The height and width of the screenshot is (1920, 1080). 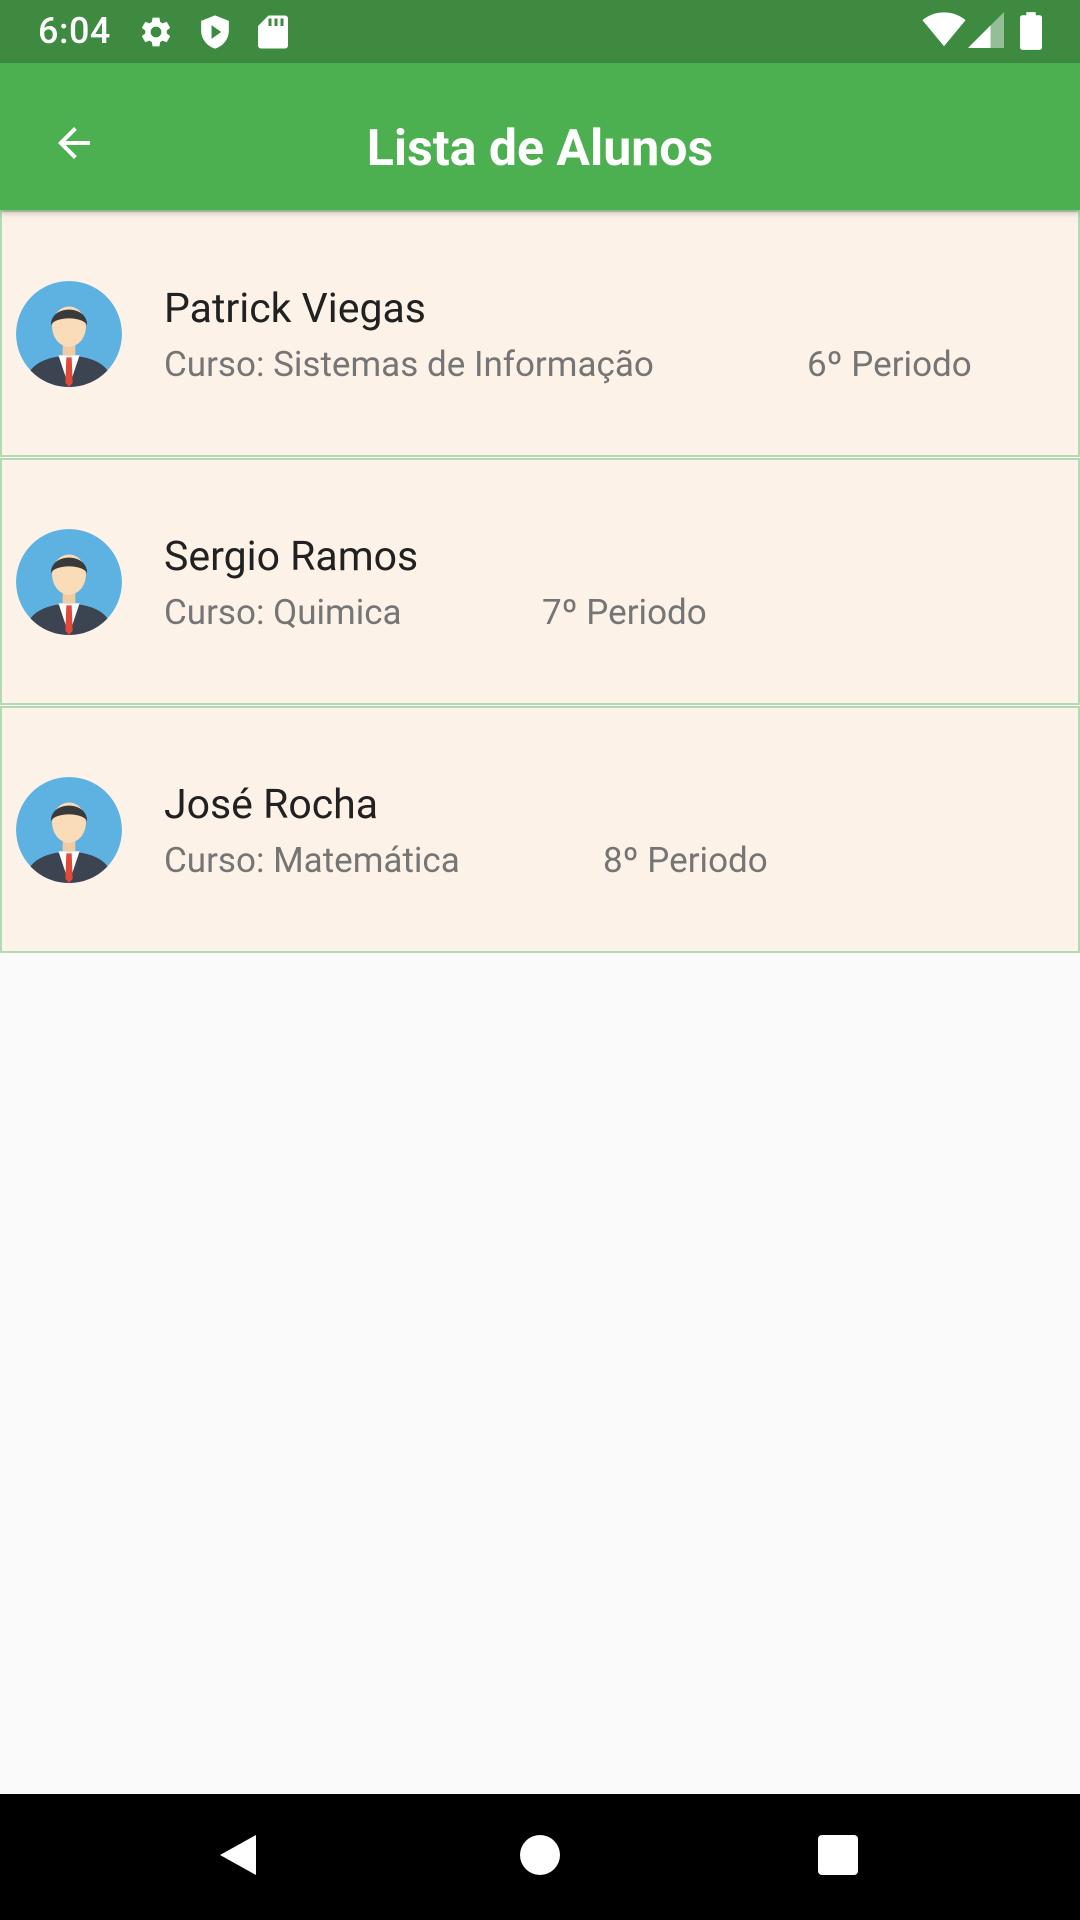 I want to click on list-item: Sergio Ramos Curso: Quimica 7º Periodo, so click(x=540, y=581).